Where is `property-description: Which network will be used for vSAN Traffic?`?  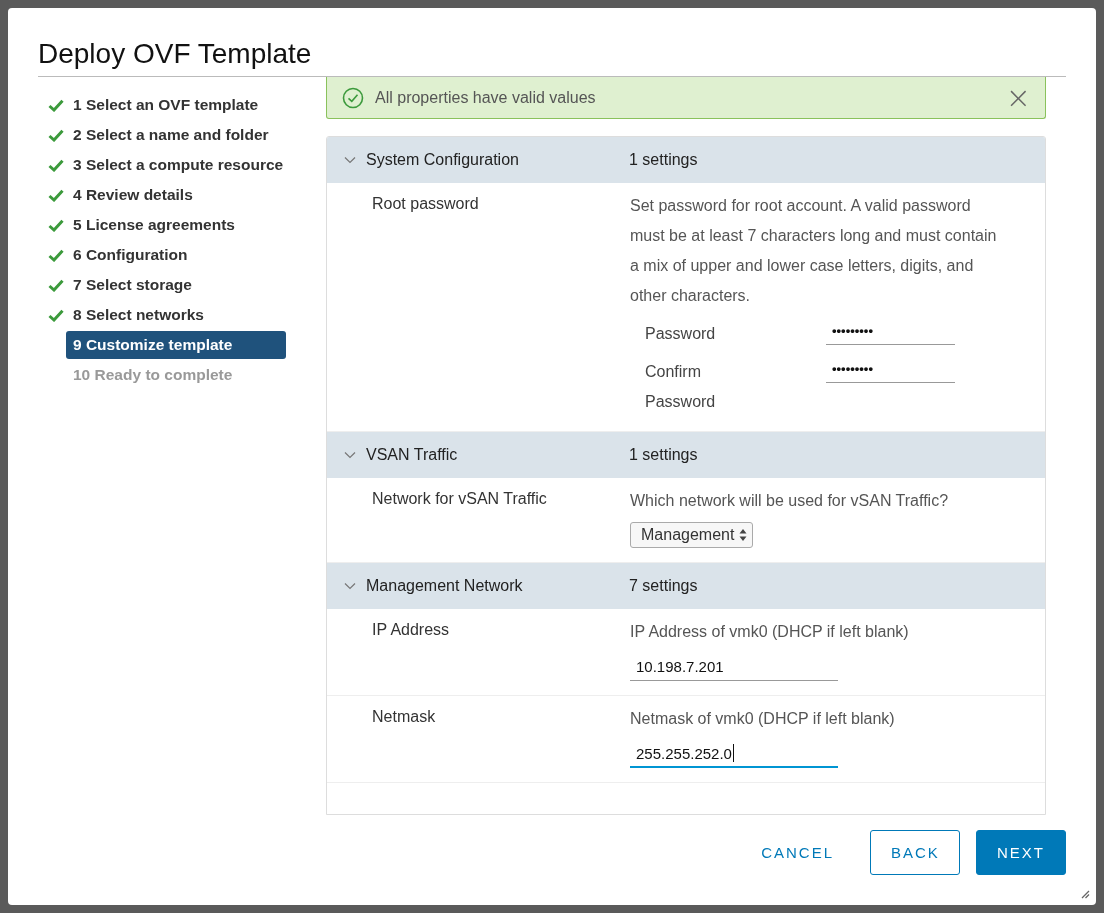 property-description: Which network will be used for vSAN Traffic? is located at coordinates (790, 501).